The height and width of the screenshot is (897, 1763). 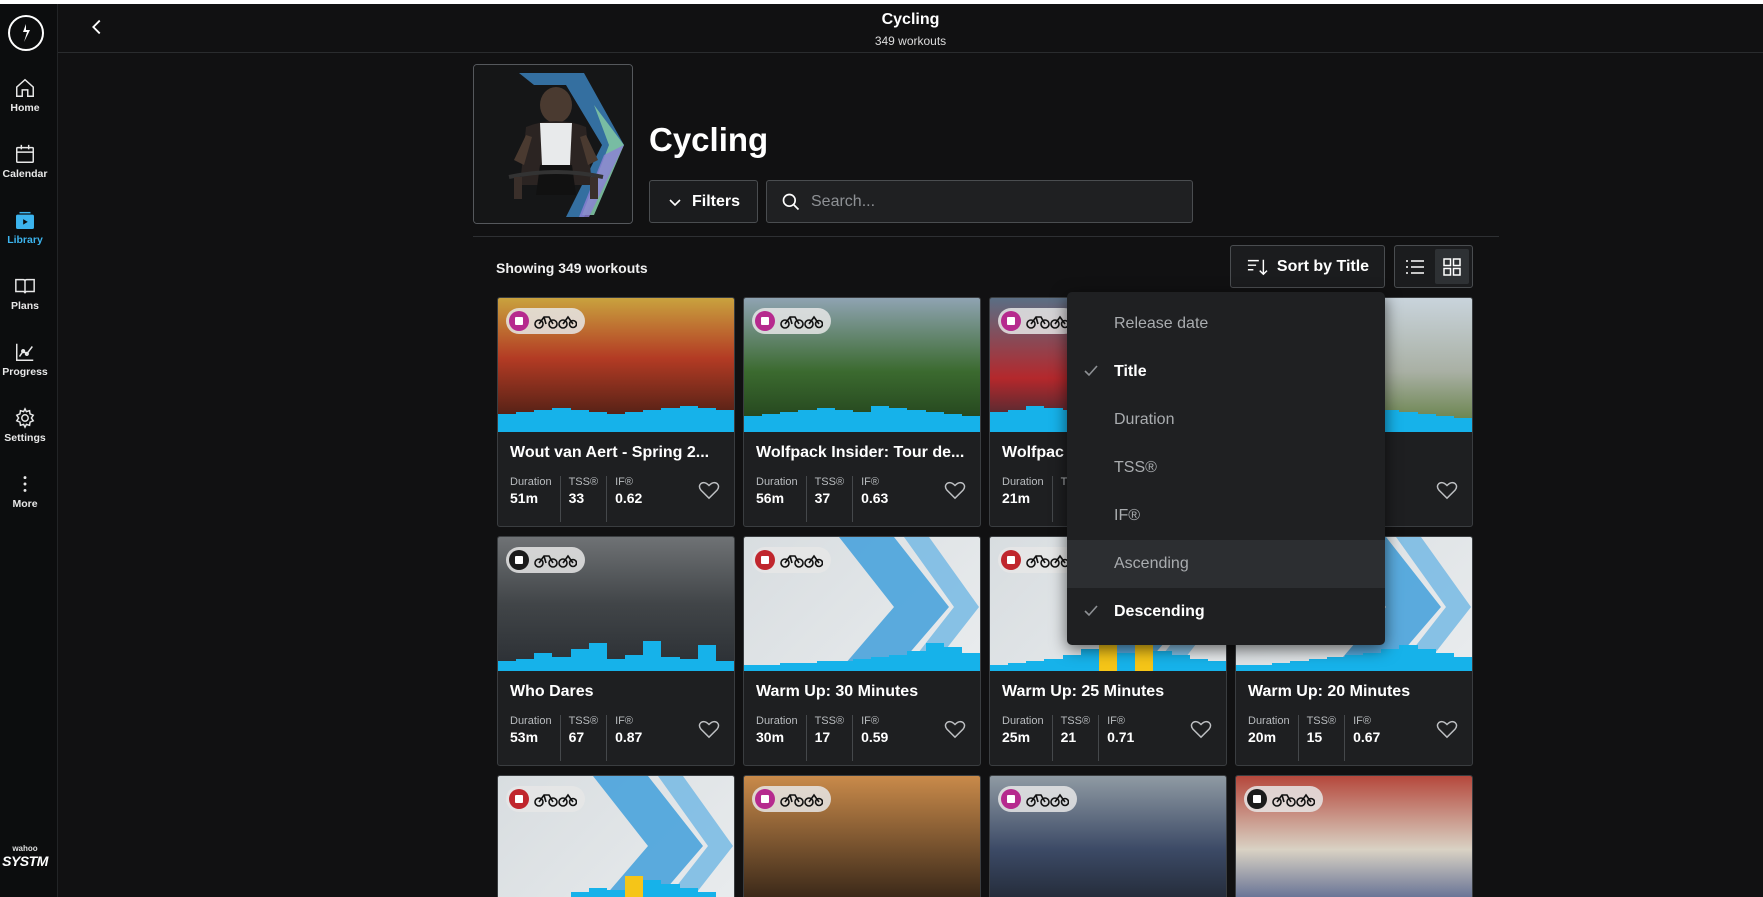 What do you see at coordinates (588, 499) in the screenshot?
I see `stat-tss: TSS® 33` at bounding box center [588, 499].